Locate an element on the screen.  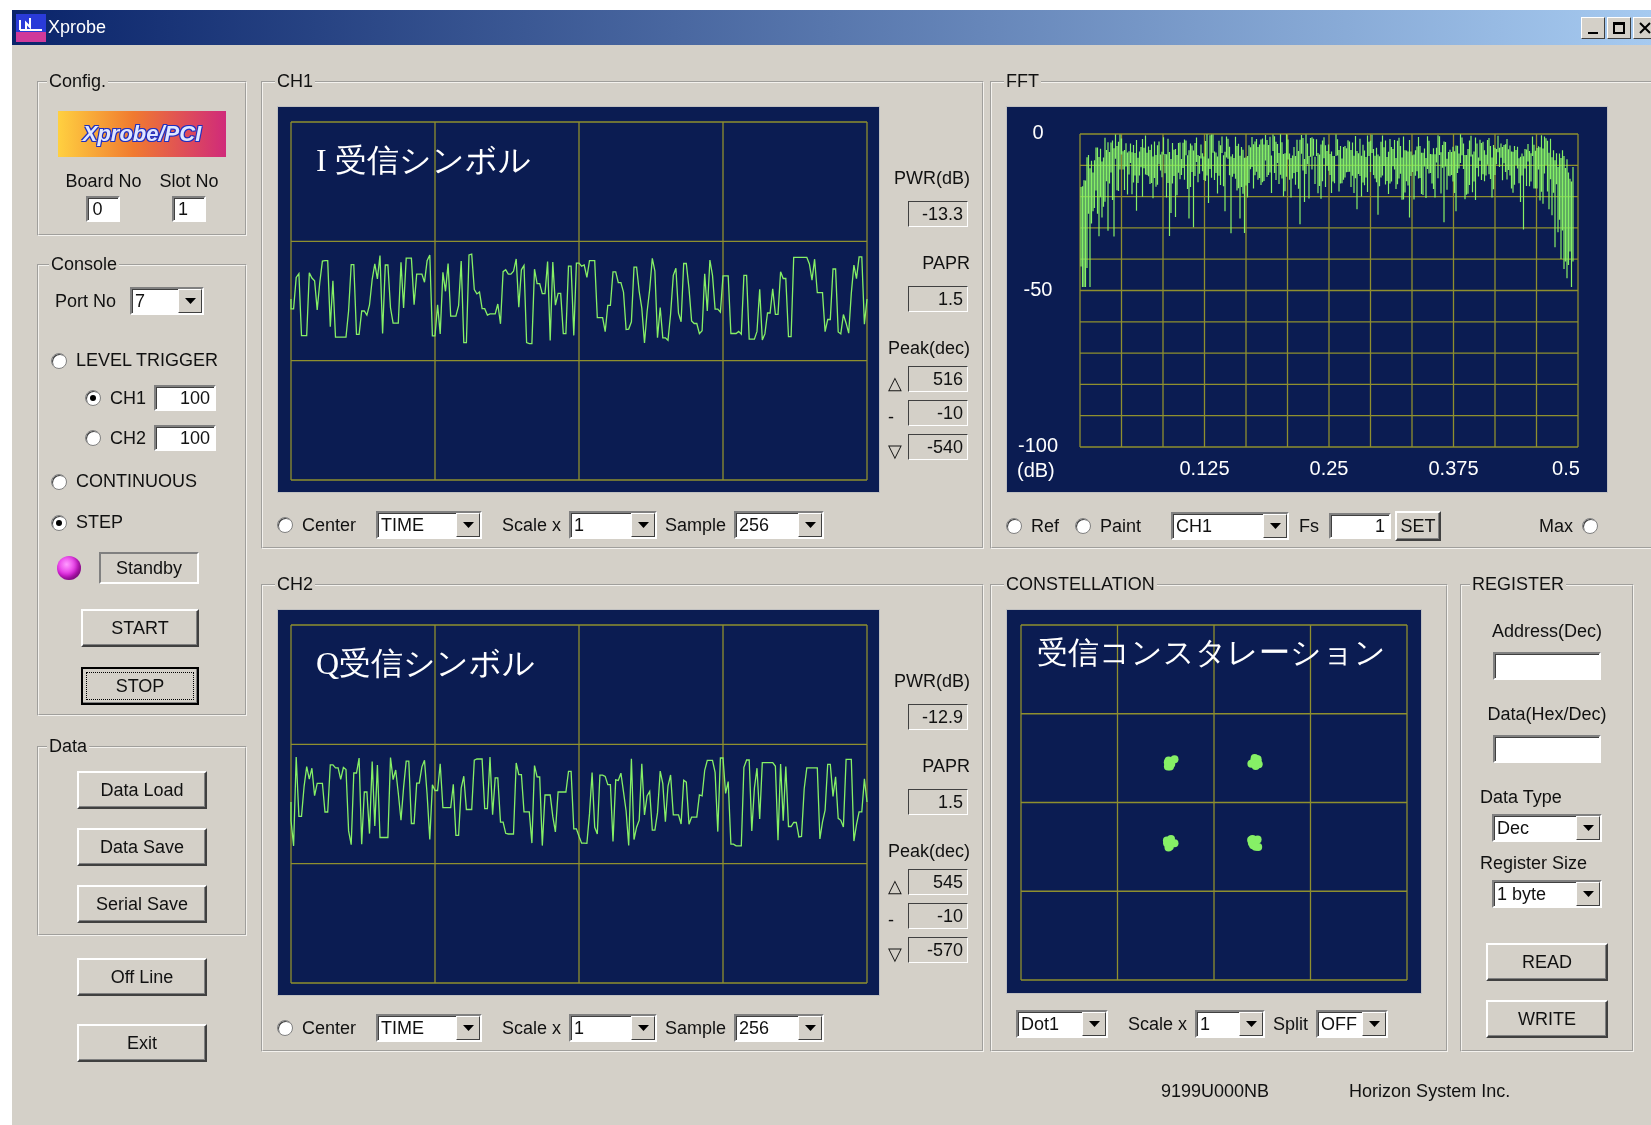
maximize-button is located at coordinates (1619, 27).